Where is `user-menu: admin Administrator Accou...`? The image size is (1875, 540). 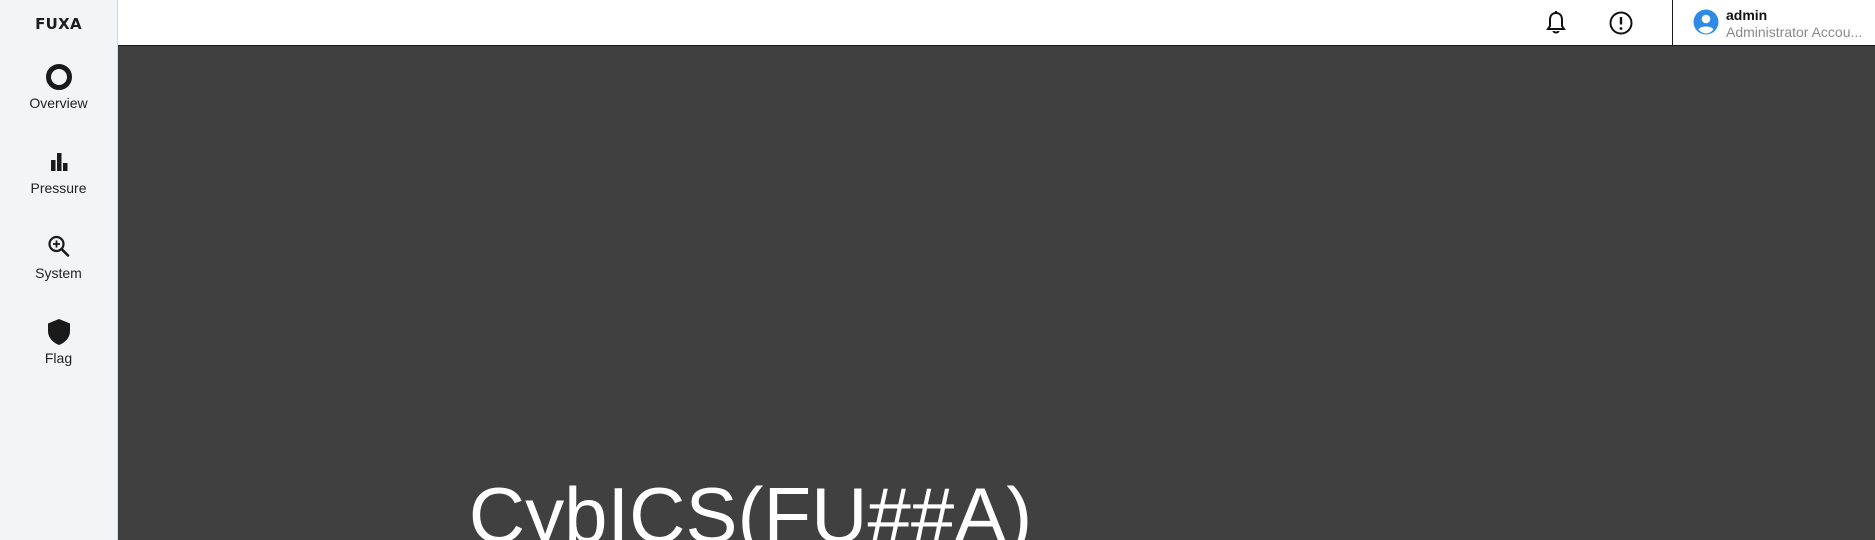 user-menu: admin Administrator Accou... is located at coordinates (1781, 22).